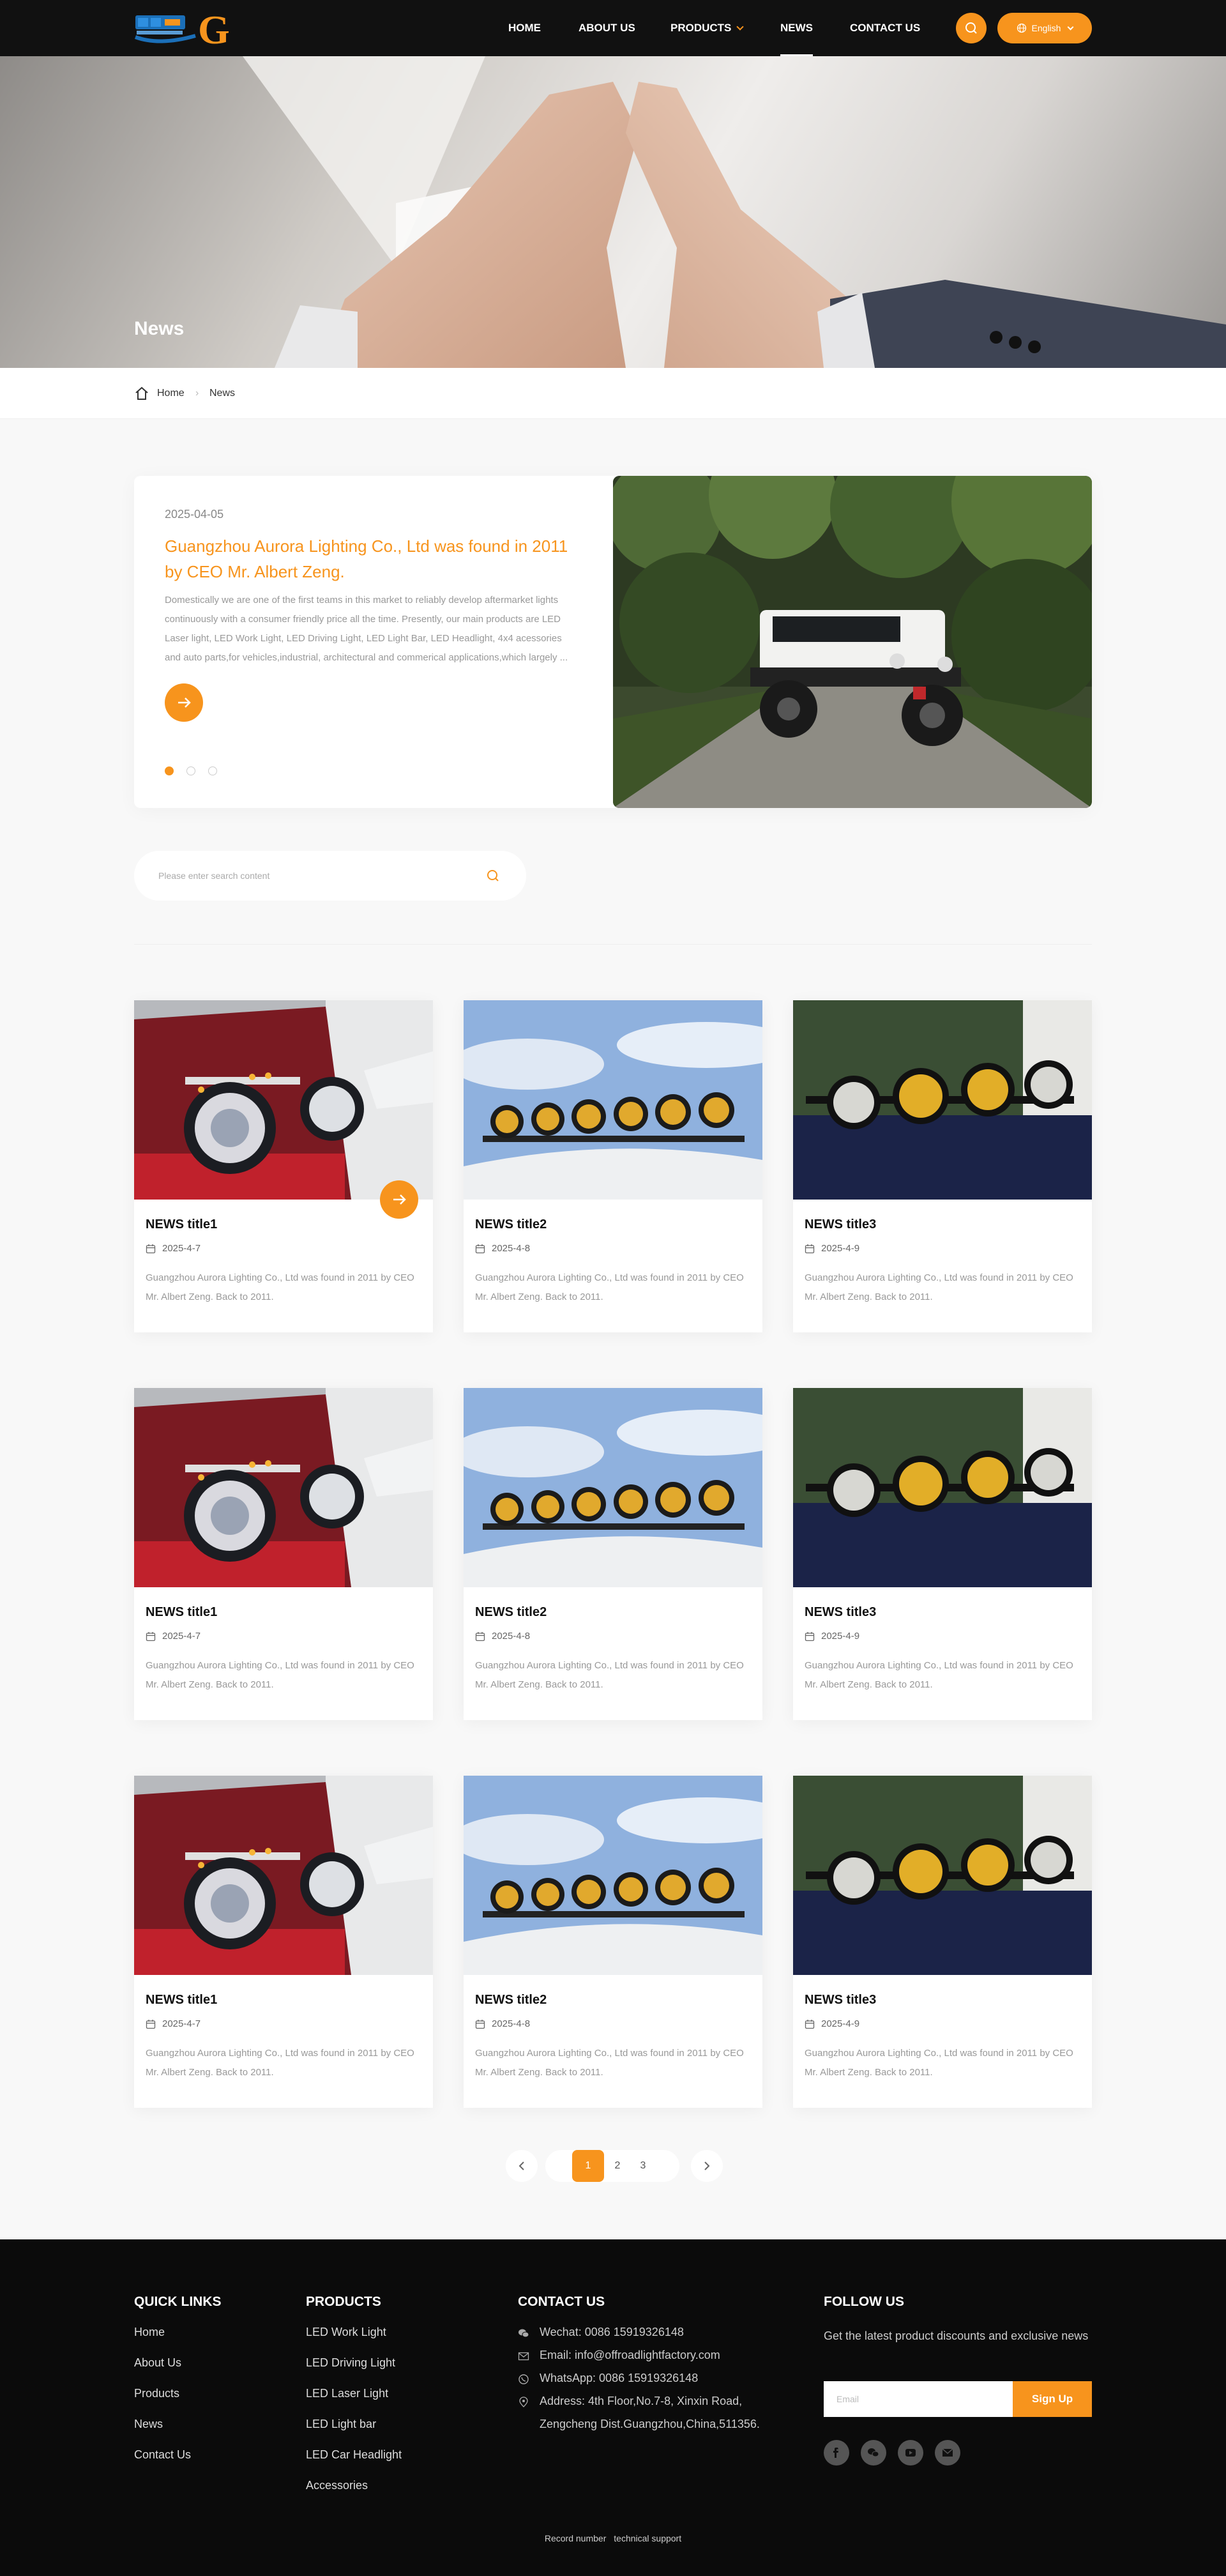 The height and width of the screenshot is (2576, 1226). What do you see at coordinates (162, 2455) in the screenshot?
I see `footer-link-contact-us: Contact Us` at bounding box center [162, 2455].